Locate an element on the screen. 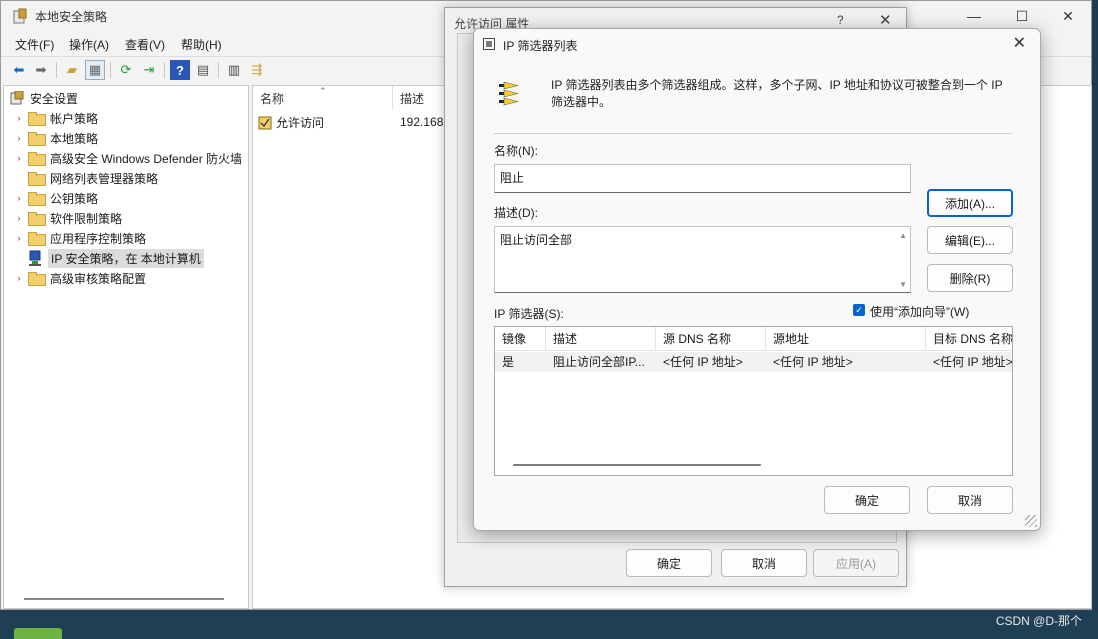 Image resolution: width=1098 pixels, height=639 pixels. menu-view: 查看(V) is located at coordinates (145, 44).